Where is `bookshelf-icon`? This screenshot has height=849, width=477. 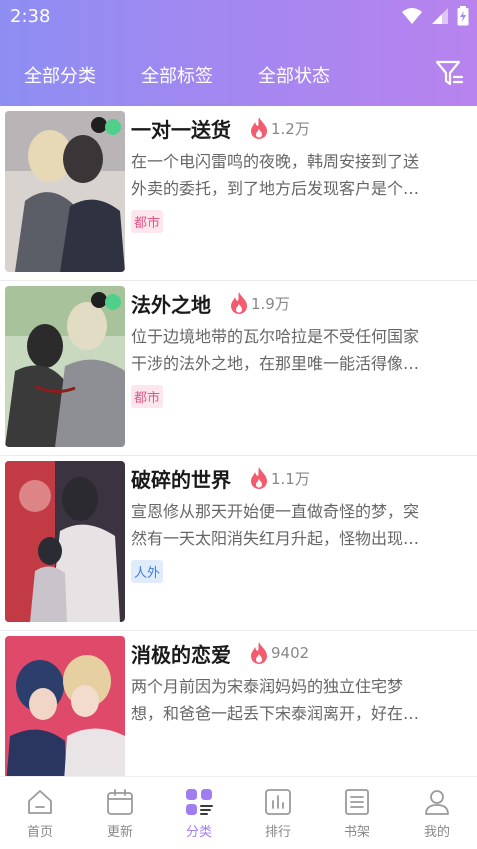 bookshelf-icon is located at coordinates (357, 802).